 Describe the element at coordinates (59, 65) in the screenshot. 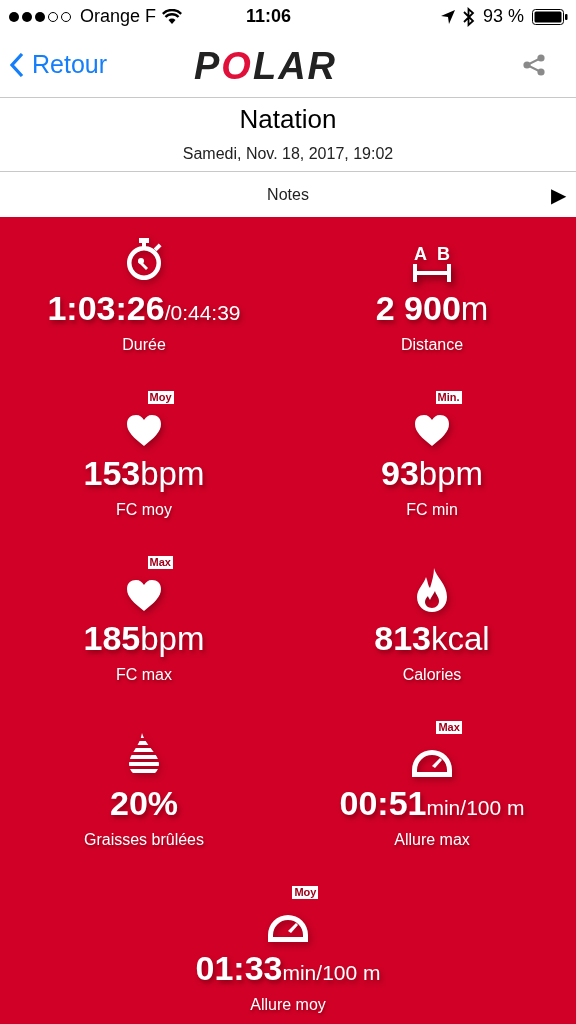

I see `back-button: Retour` at that location.